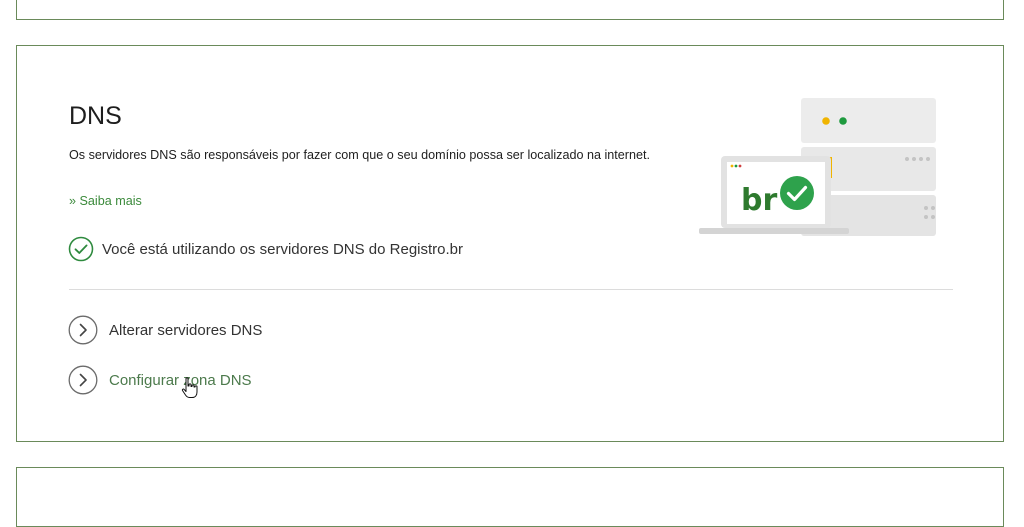 This screenshot has width=1024, height=527. What do you see at coordinates (822, 173) in the screenshot?
I see `dns-illustration: br` at bounding box center [822, 173].